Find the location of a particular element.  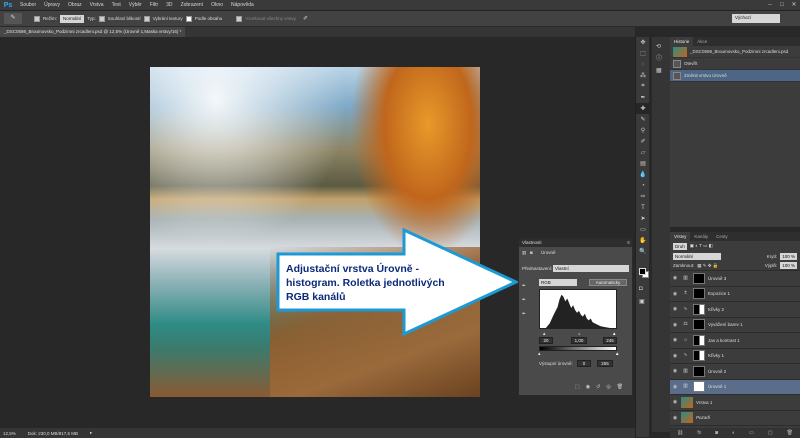

move-tool-icon: ✥ is located at coordinates (643, 42).